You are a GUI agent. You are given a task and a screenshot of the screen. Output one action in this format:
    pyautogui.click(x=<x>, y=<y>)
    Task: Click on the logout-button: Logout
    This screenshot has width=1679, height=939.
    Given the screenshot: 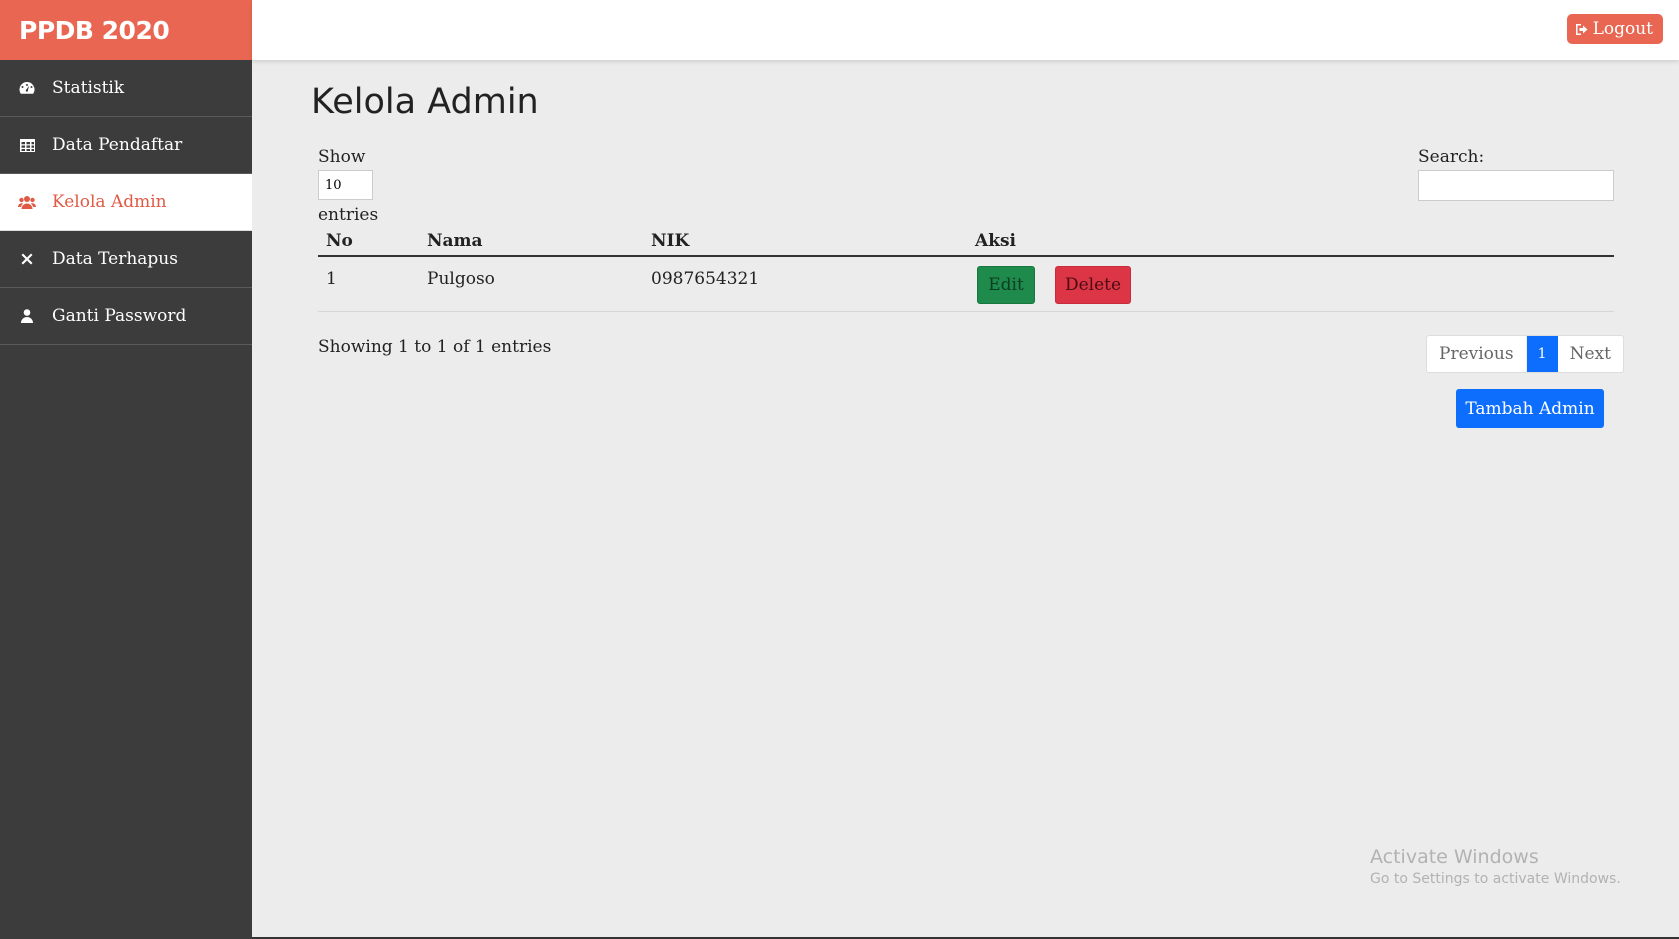 What is the action you would take?
    pyautogui.click(x=1614, y=29)
    